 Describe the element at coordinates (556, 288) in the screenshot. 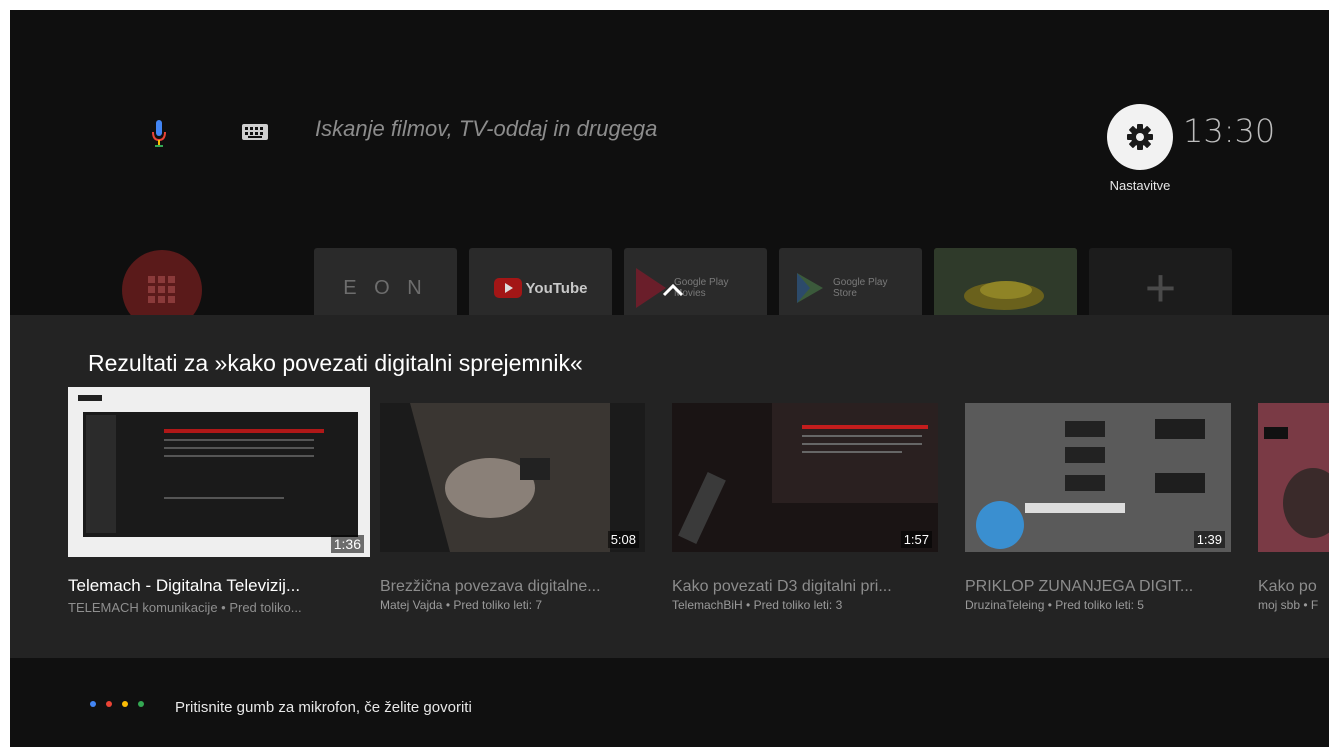

I see `app-tile-label: YouTube` at that location.